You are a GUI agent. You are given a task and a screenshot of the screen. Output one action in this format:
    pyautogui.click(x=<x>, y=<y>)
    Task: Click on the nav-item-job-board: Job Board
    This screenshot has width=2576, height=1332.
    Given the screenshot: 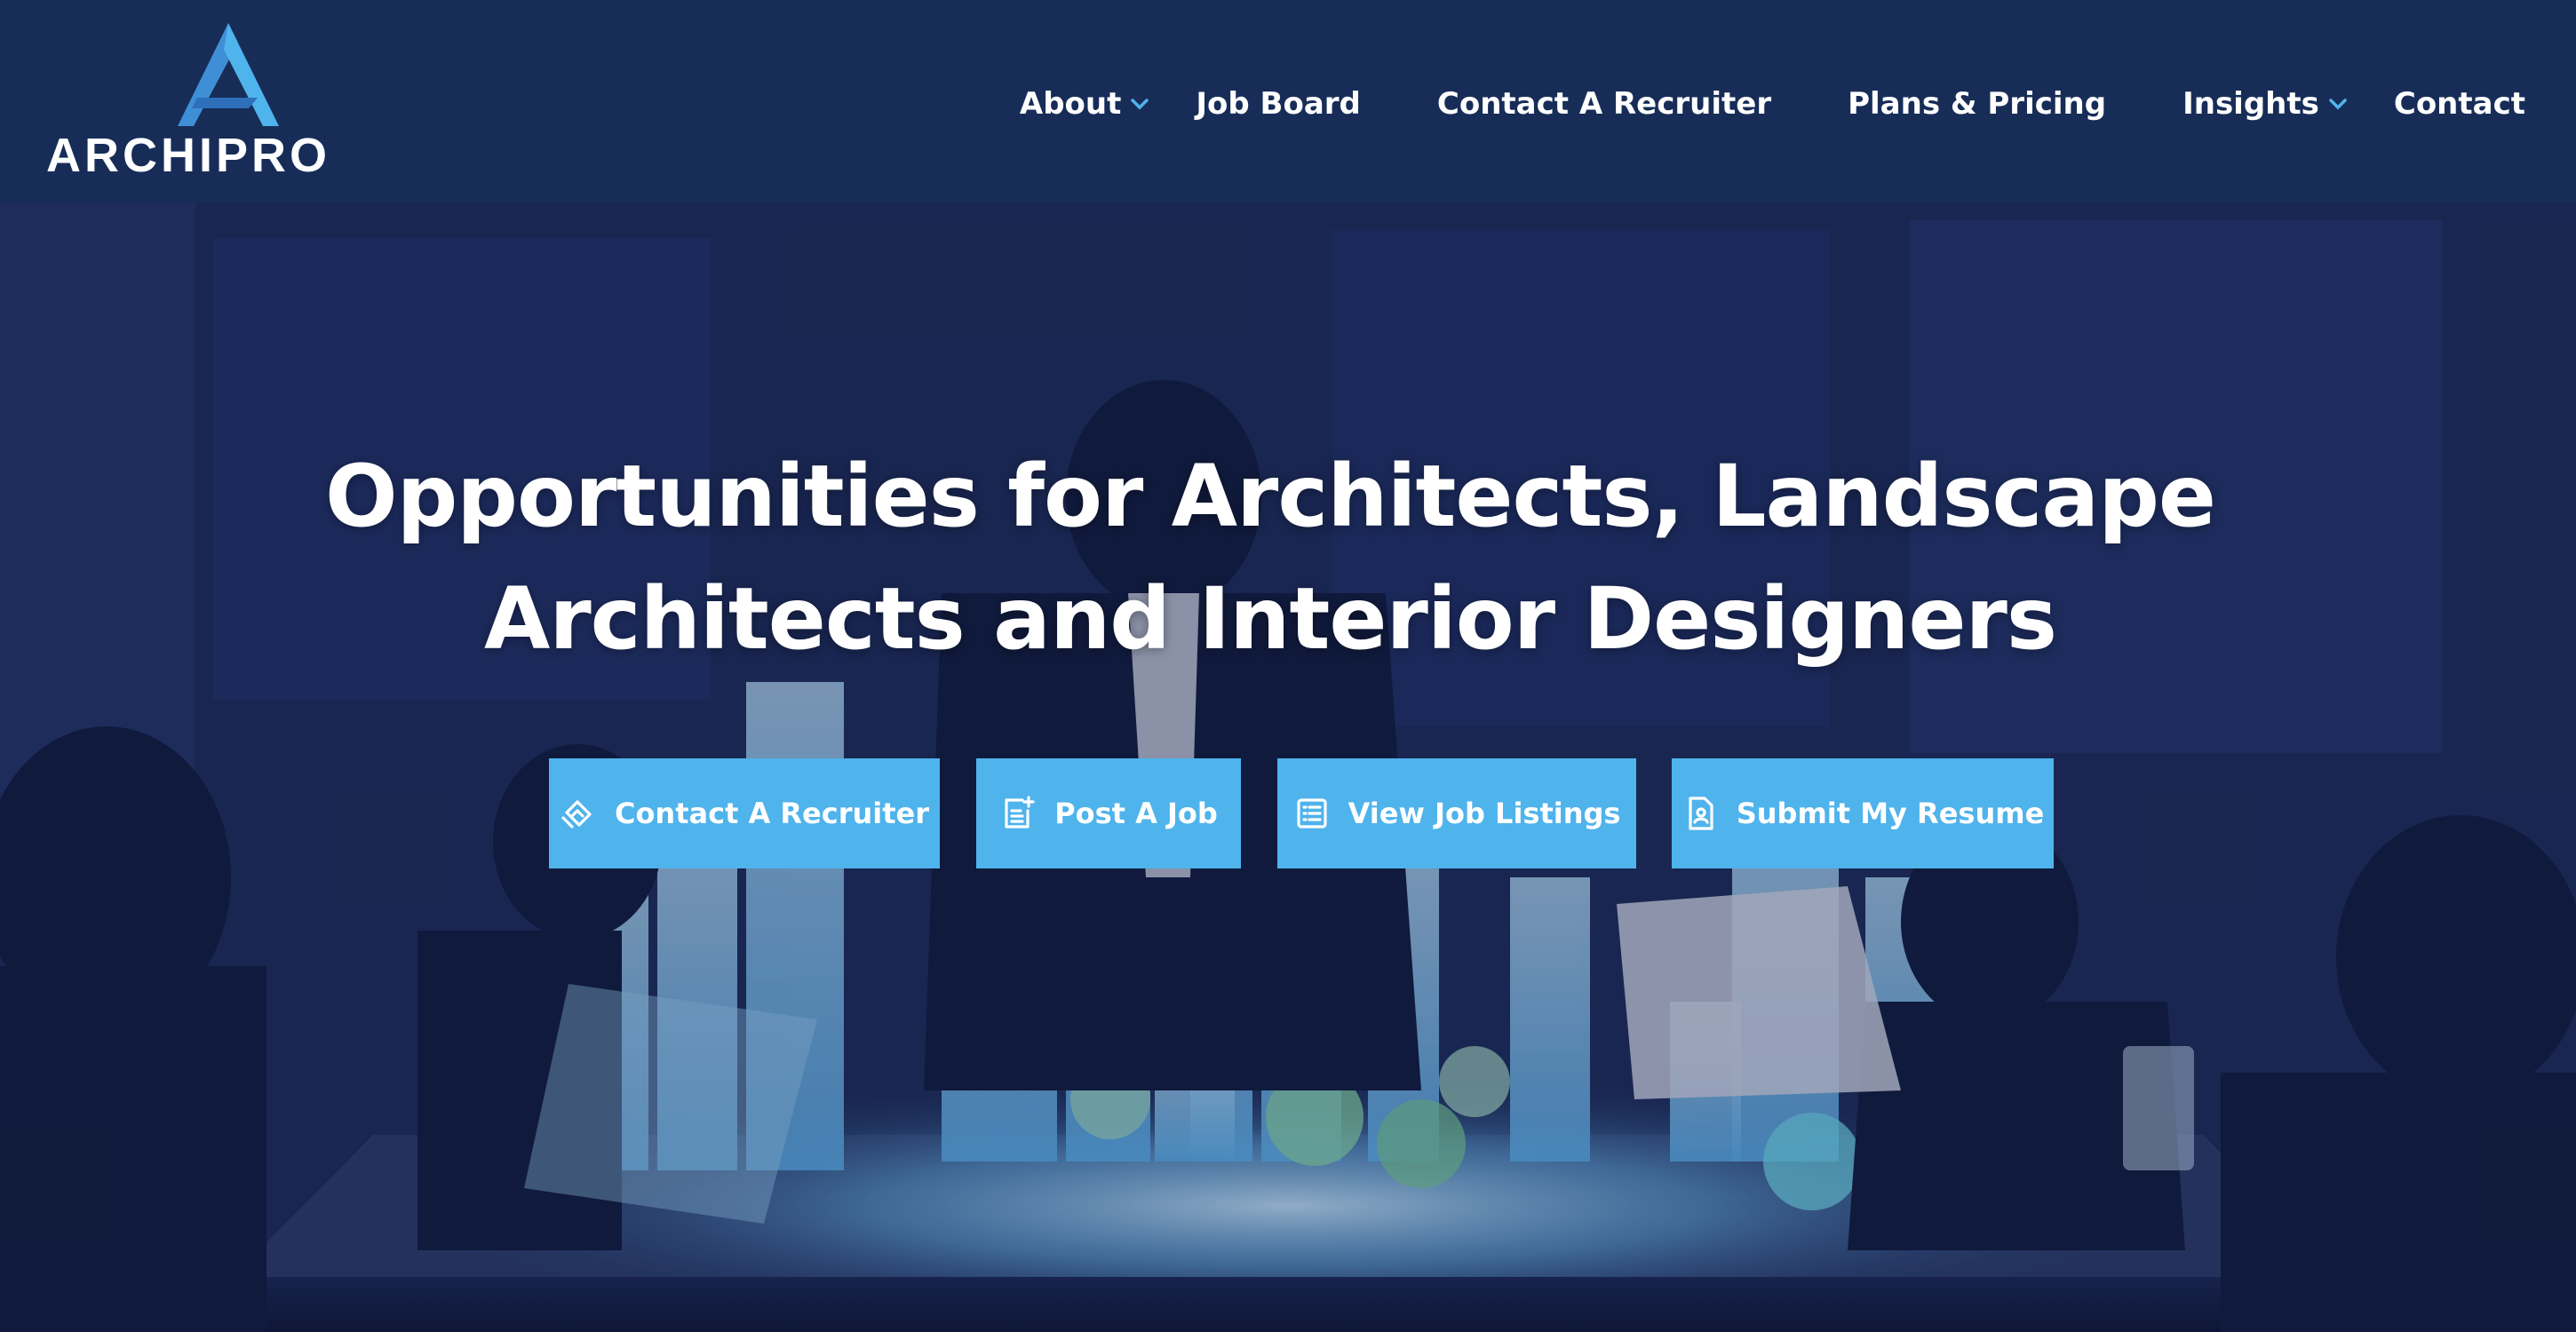 What is the action you would take?
    pyautogui.click(x=1278, y=104)
    